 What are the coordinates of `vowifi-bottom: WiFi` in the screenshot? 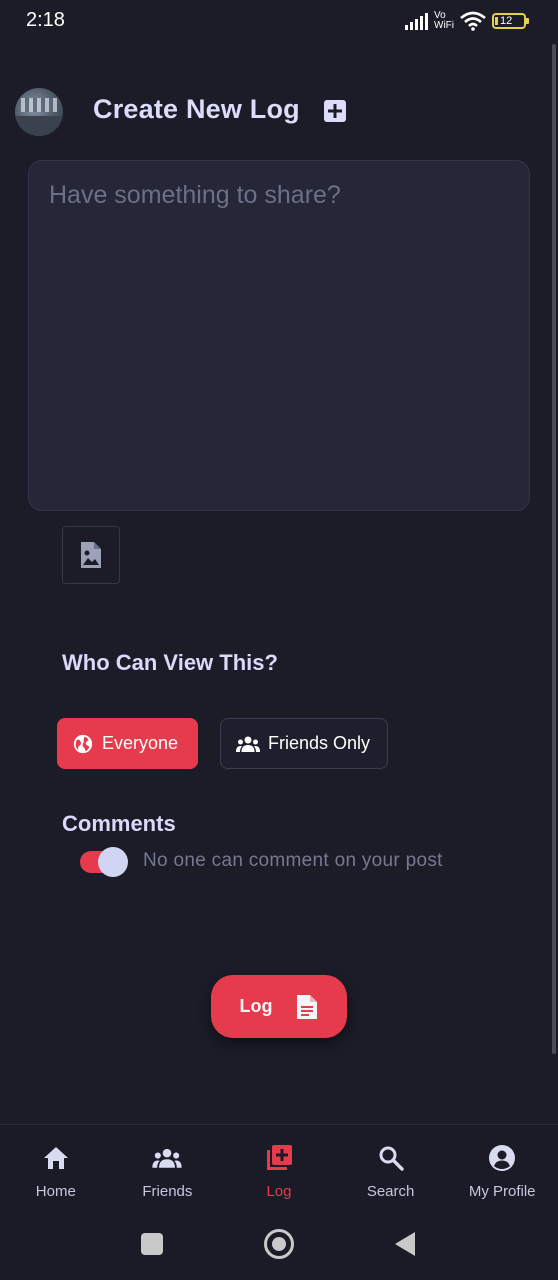 It's located at (444, 25).